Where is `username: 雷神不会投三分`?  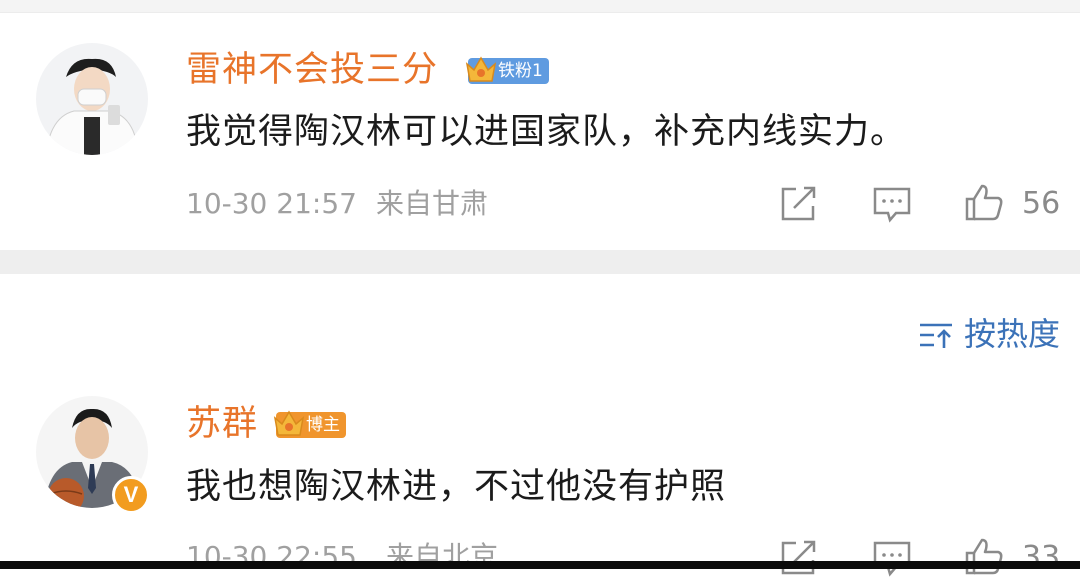 username: 雷神不会投三分 is located at coordinates (312, 70).